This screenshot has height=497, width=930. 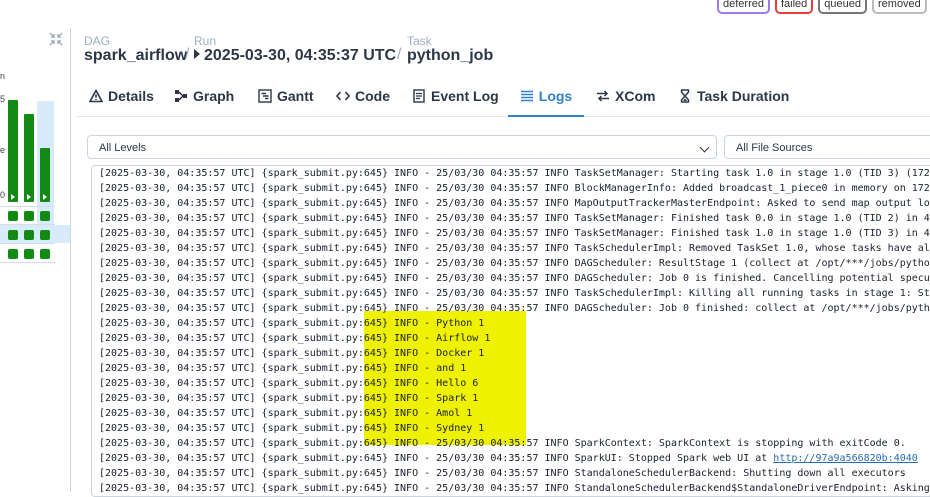 What do you see at coordinates (774, 148) in the screenshot?
I see `file-source-value: All File Sources` at bounding box center [774, 148].